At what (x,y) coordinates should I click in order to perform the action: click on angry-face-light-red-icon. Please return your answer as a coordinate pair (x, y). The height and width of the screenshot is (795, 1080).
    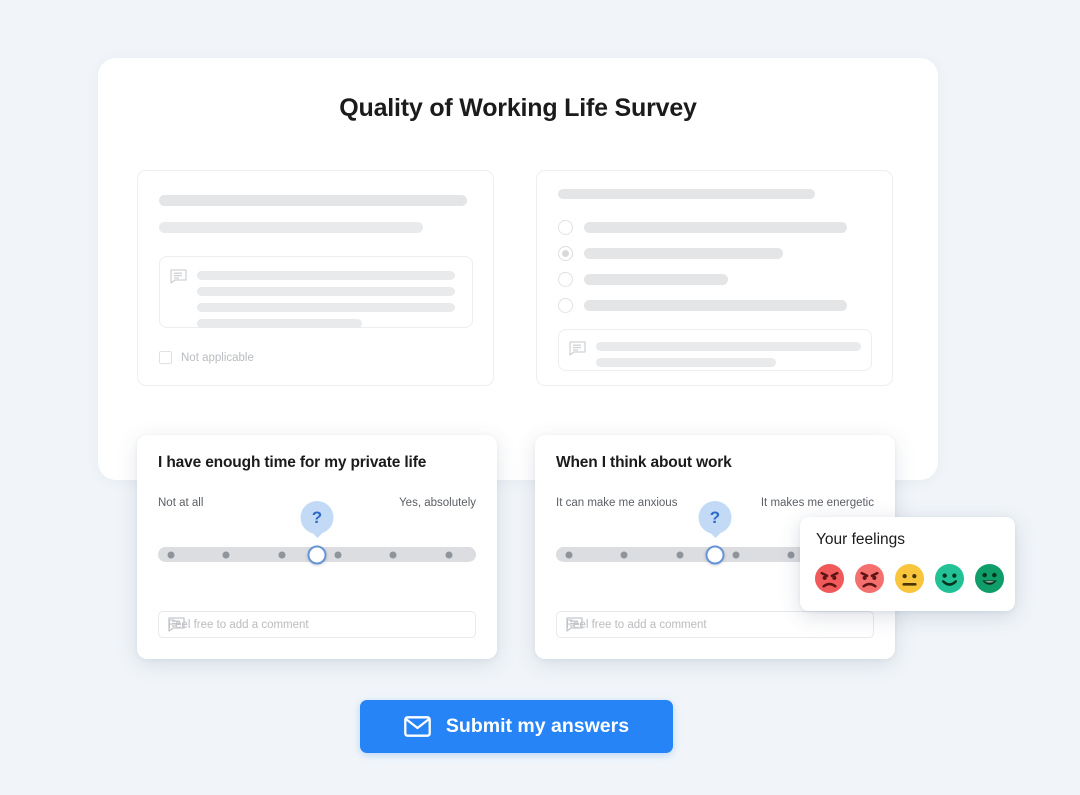
    Looking at the image, I should click on (869, 578).